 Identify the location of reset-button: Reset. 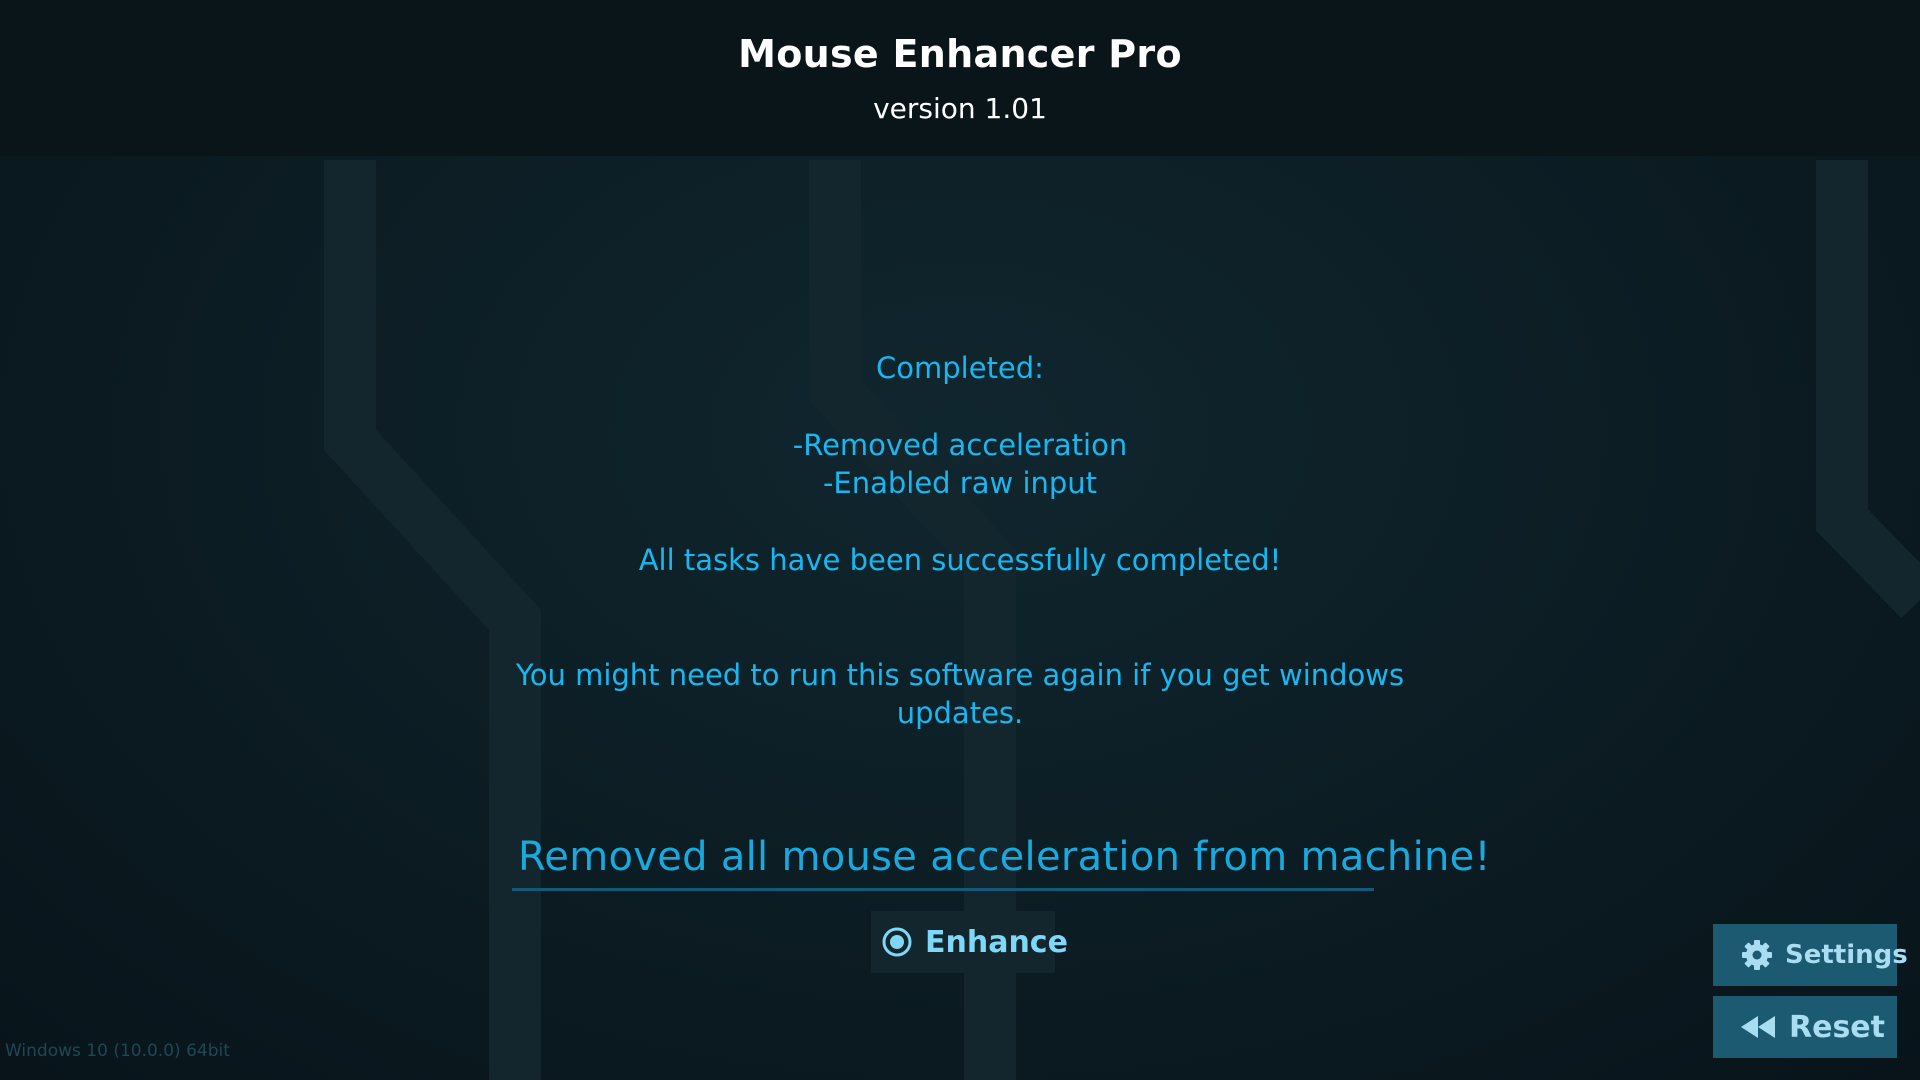
(1805, 1027).